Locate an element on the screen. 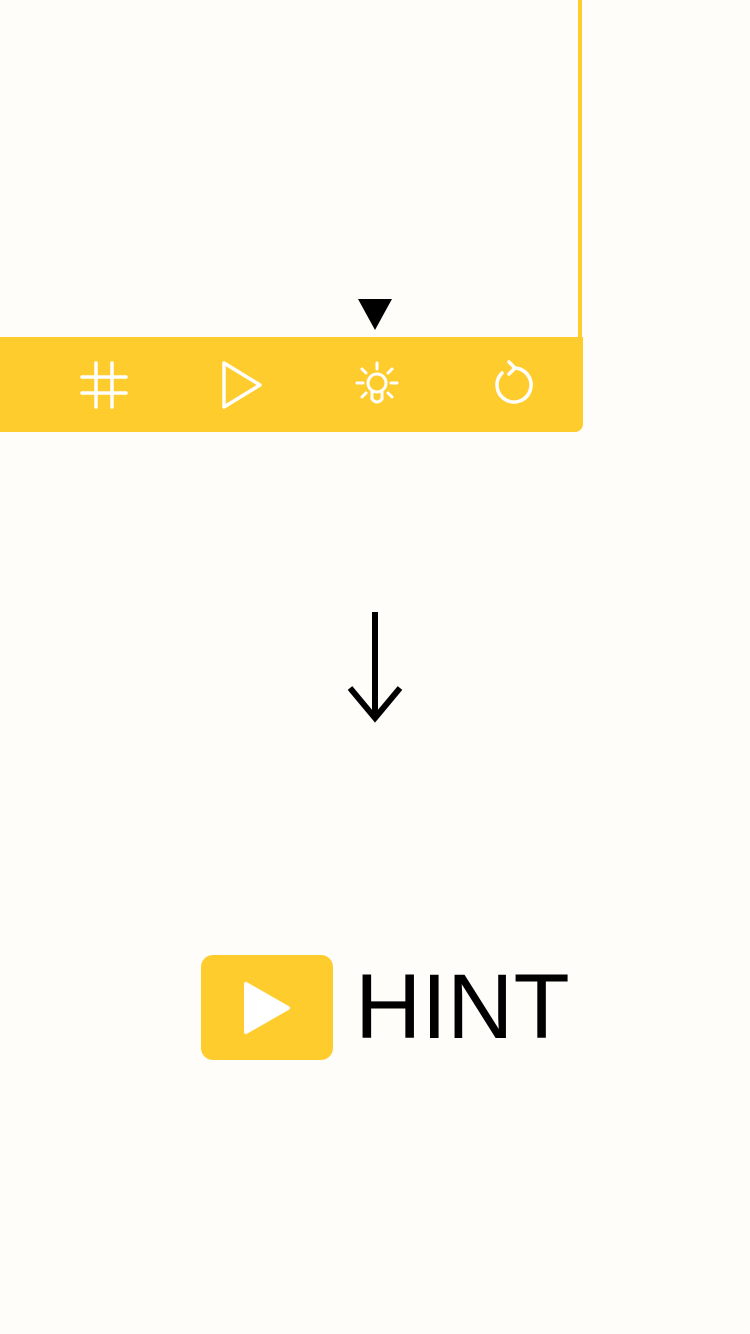  restart-icon is located at coordinates (514, 382).